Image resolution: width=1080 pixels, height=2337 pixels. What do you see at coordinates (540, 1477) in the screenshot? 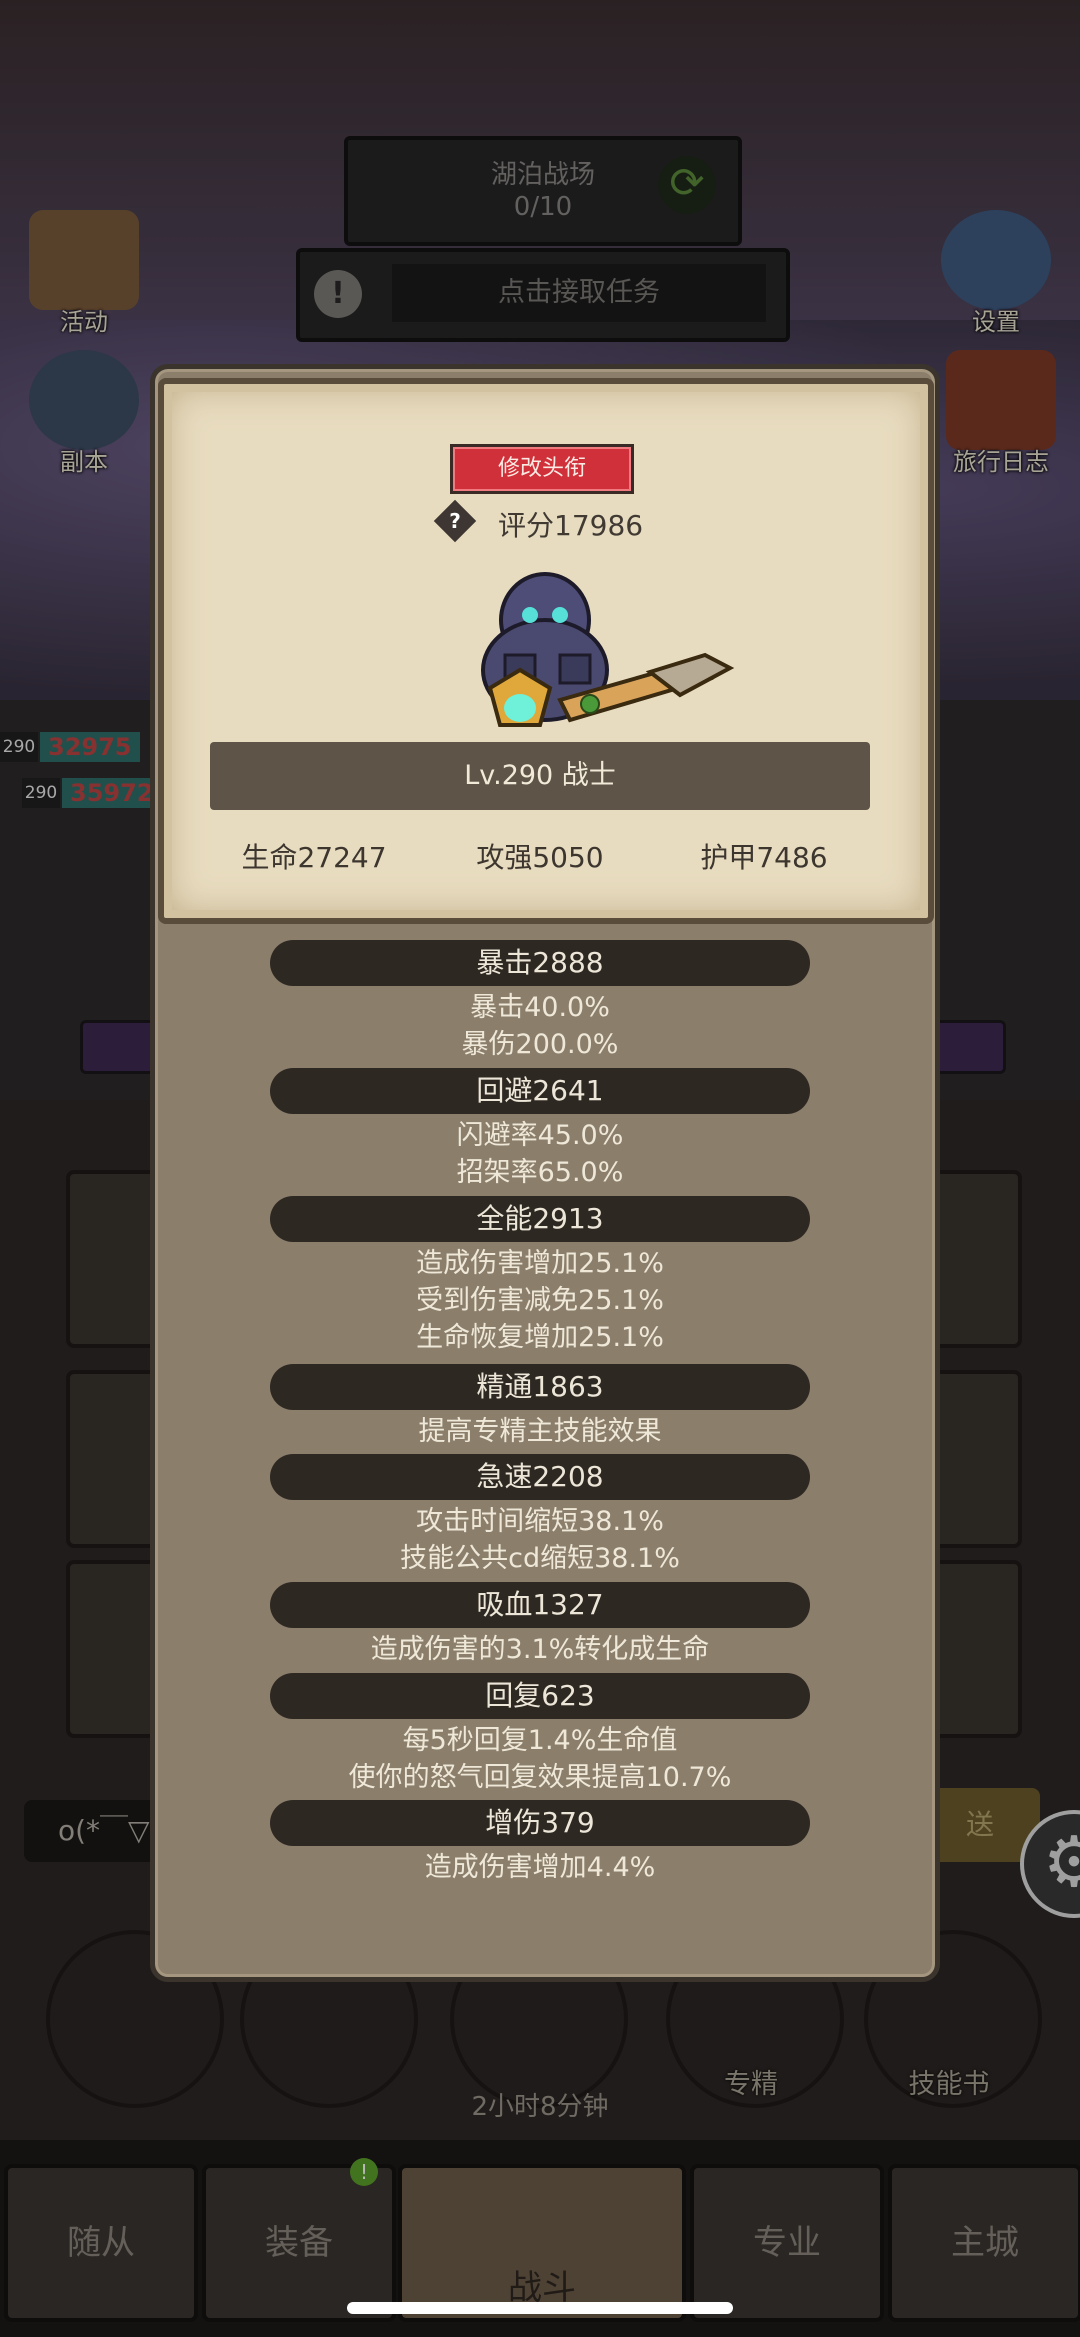
I see `attr-header-haste: 急速2208` at bounding box center [540, 1477].